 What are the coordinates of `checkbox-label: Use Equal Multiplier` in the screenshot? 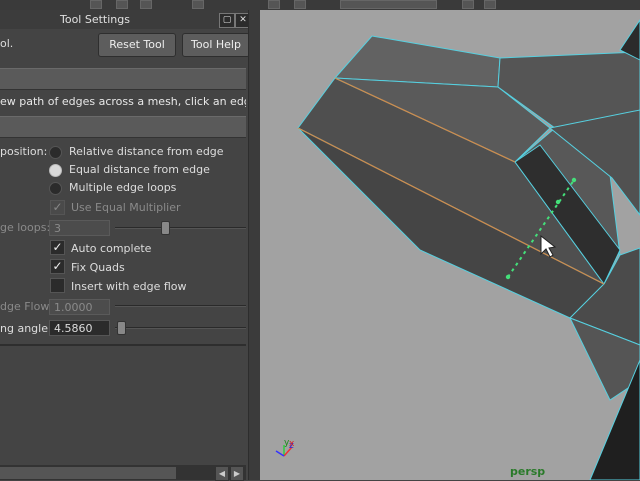 It's located at (126, 207).